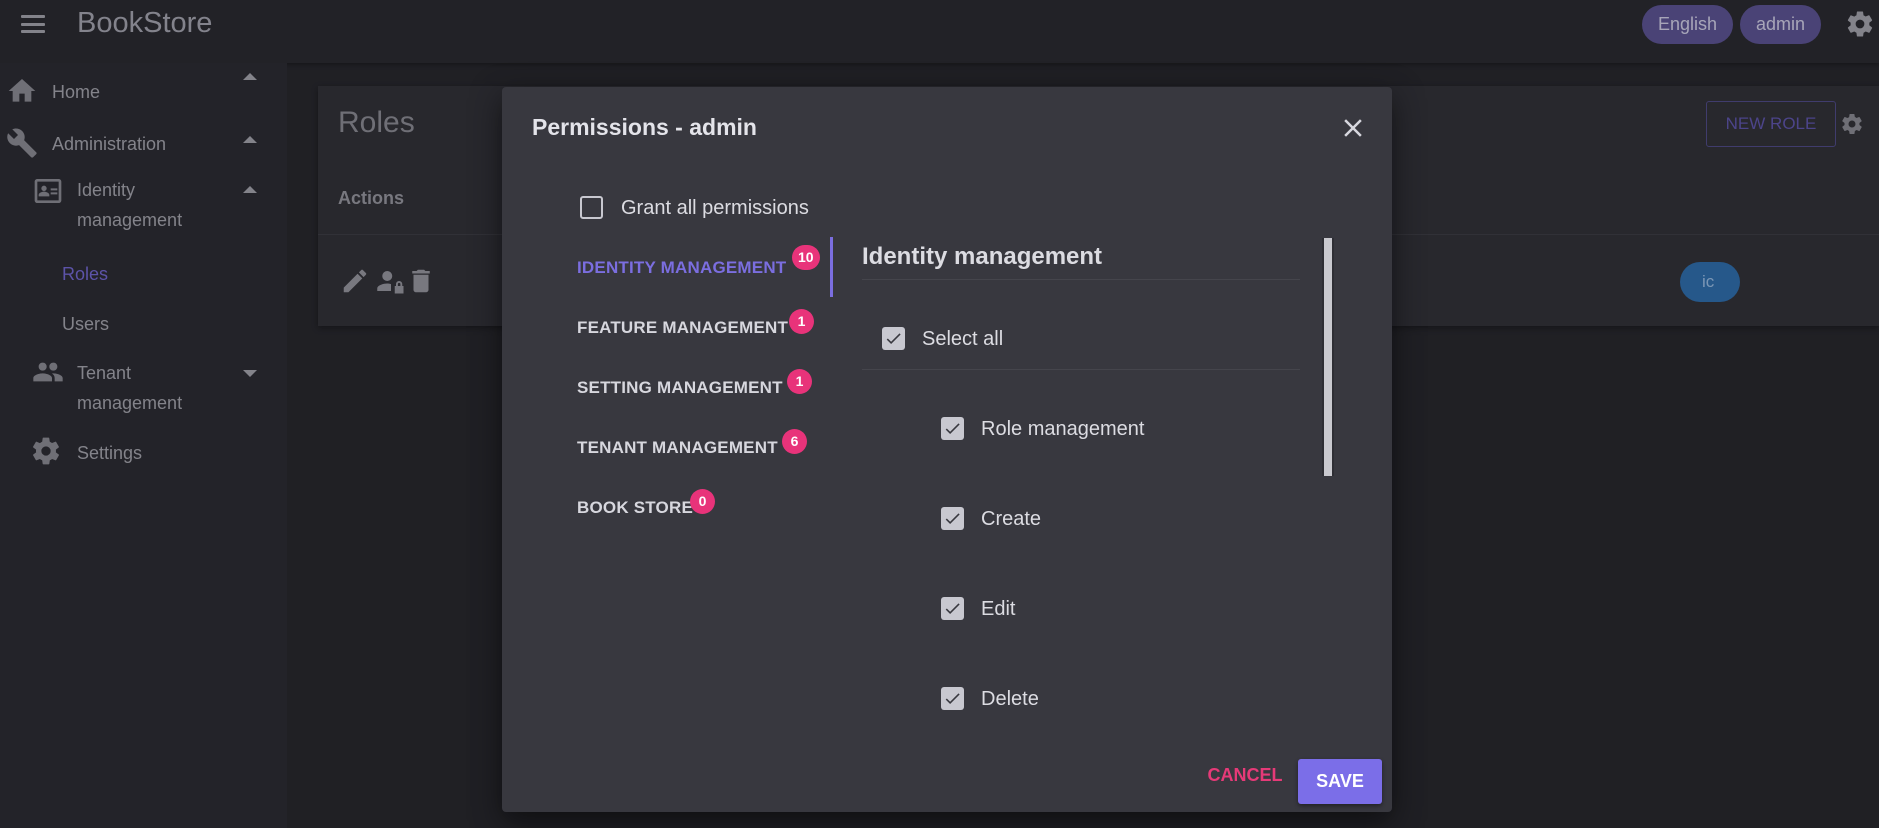 The image size is (1879, 828). What do you see at coordinates (1353, 128) in the screenshot?
I see `close-icon` at bounding box center [1353, 128].